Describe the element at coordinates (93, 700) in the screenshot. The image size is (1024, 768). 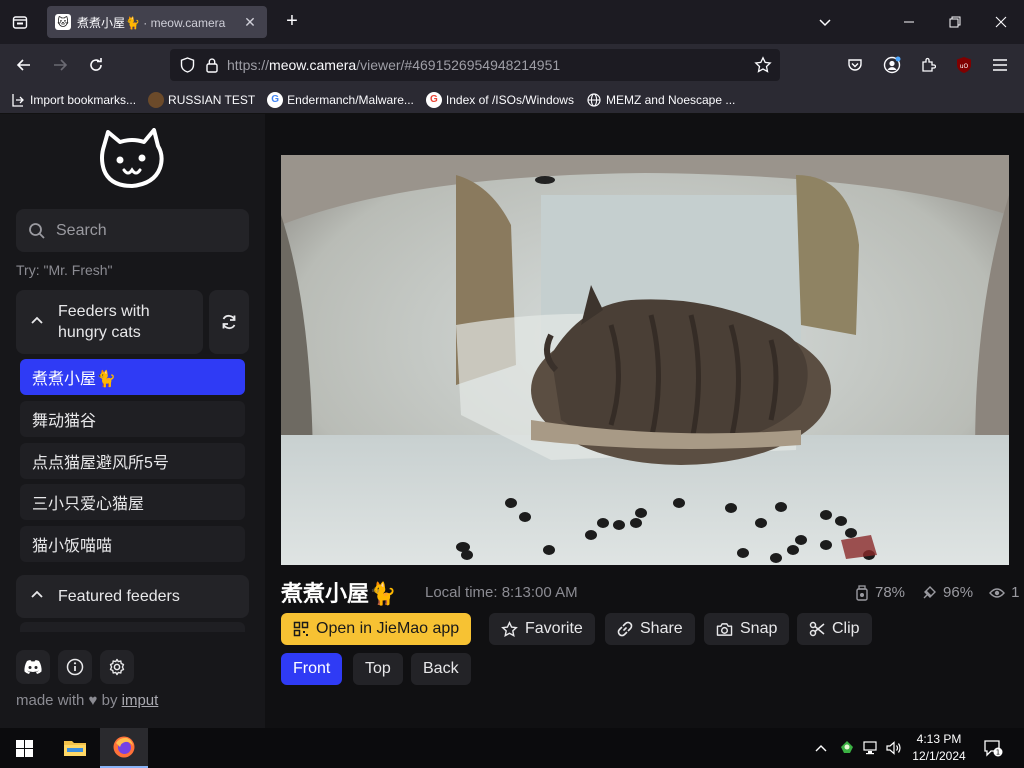
I see `heart-icon: ♥` at that location.